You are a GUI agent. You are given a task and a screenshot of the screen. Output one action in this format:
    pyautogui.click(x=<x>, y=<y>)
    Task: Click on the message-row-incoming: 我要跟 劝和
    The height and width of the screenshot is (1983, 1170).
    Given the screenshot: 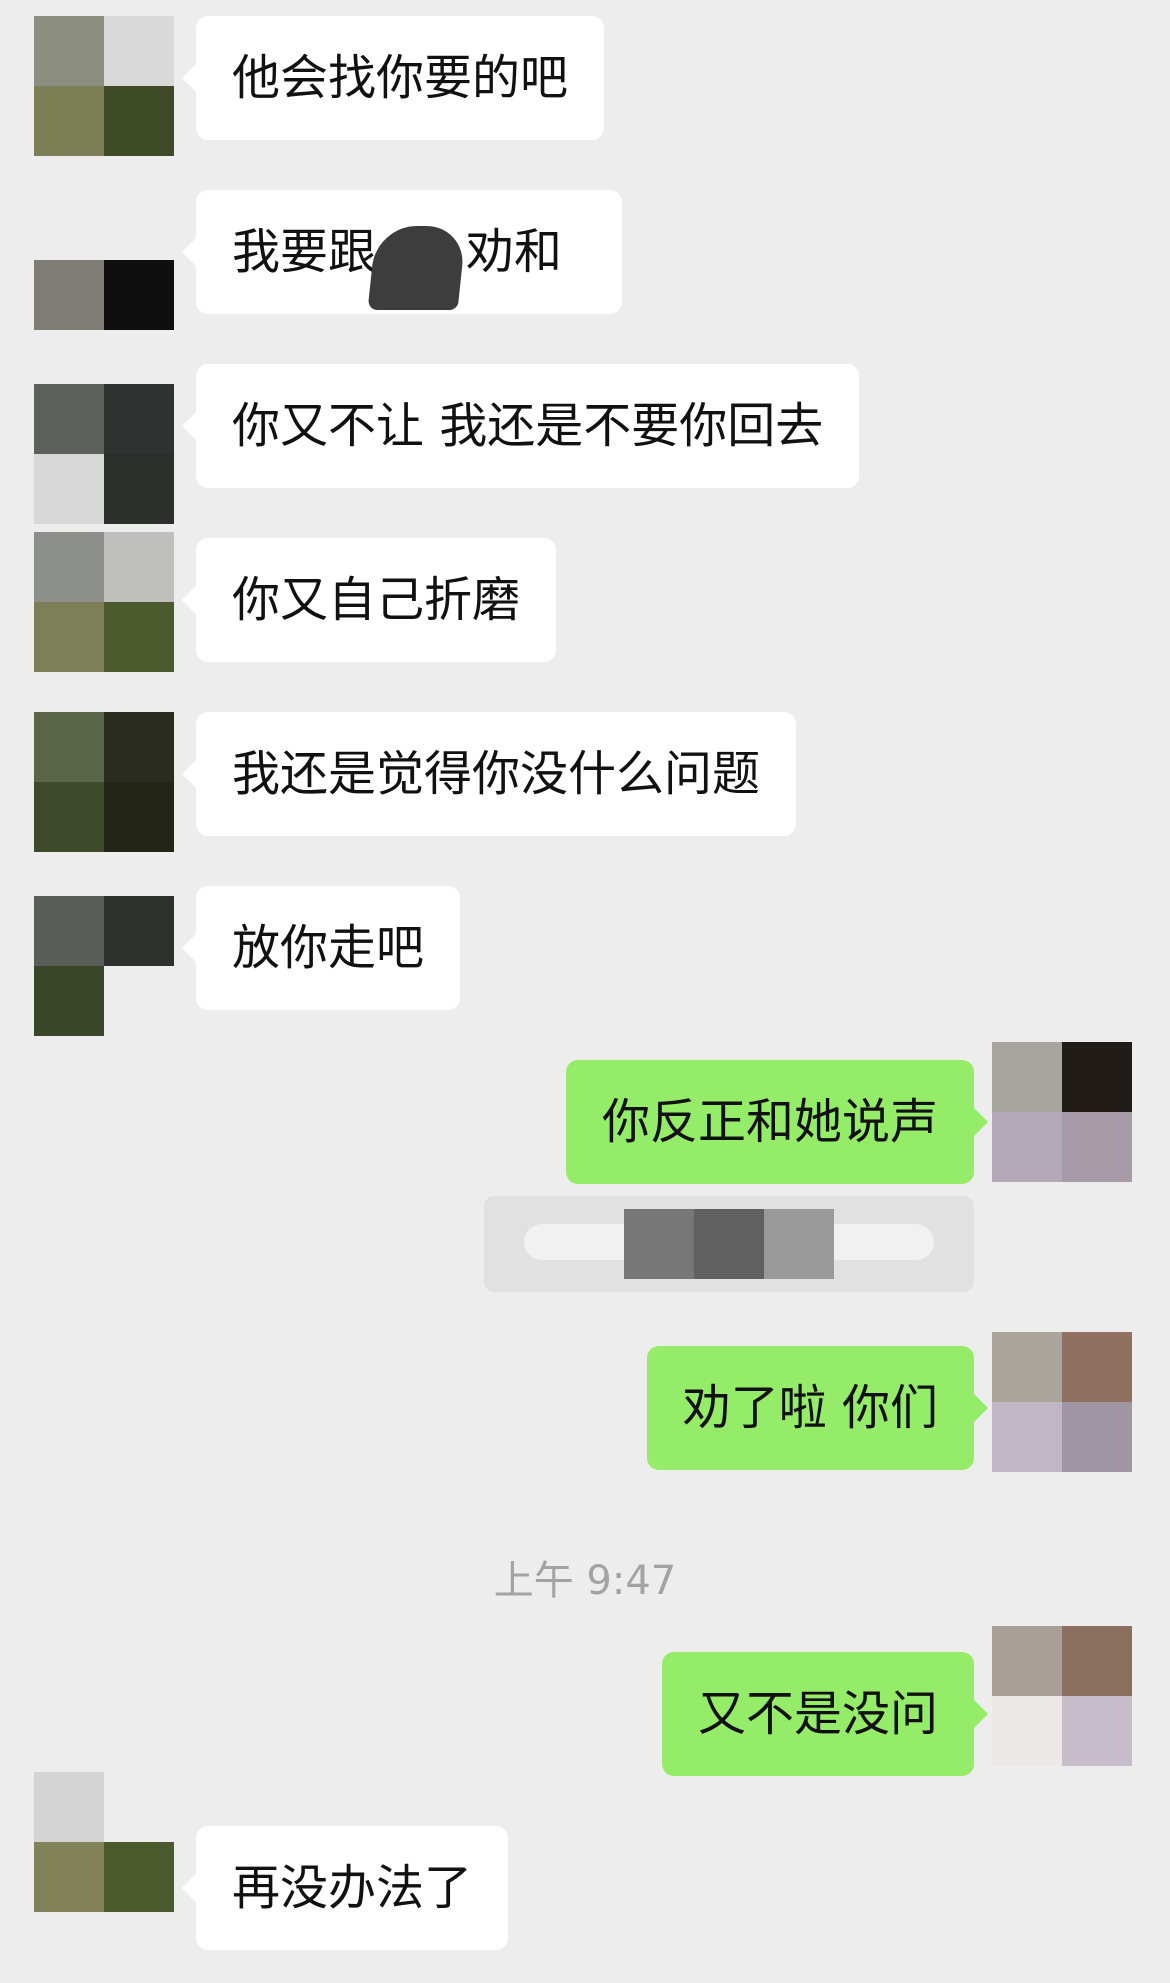 What is the action you would take?
    pyautogui.click(x=585, y=260)
    